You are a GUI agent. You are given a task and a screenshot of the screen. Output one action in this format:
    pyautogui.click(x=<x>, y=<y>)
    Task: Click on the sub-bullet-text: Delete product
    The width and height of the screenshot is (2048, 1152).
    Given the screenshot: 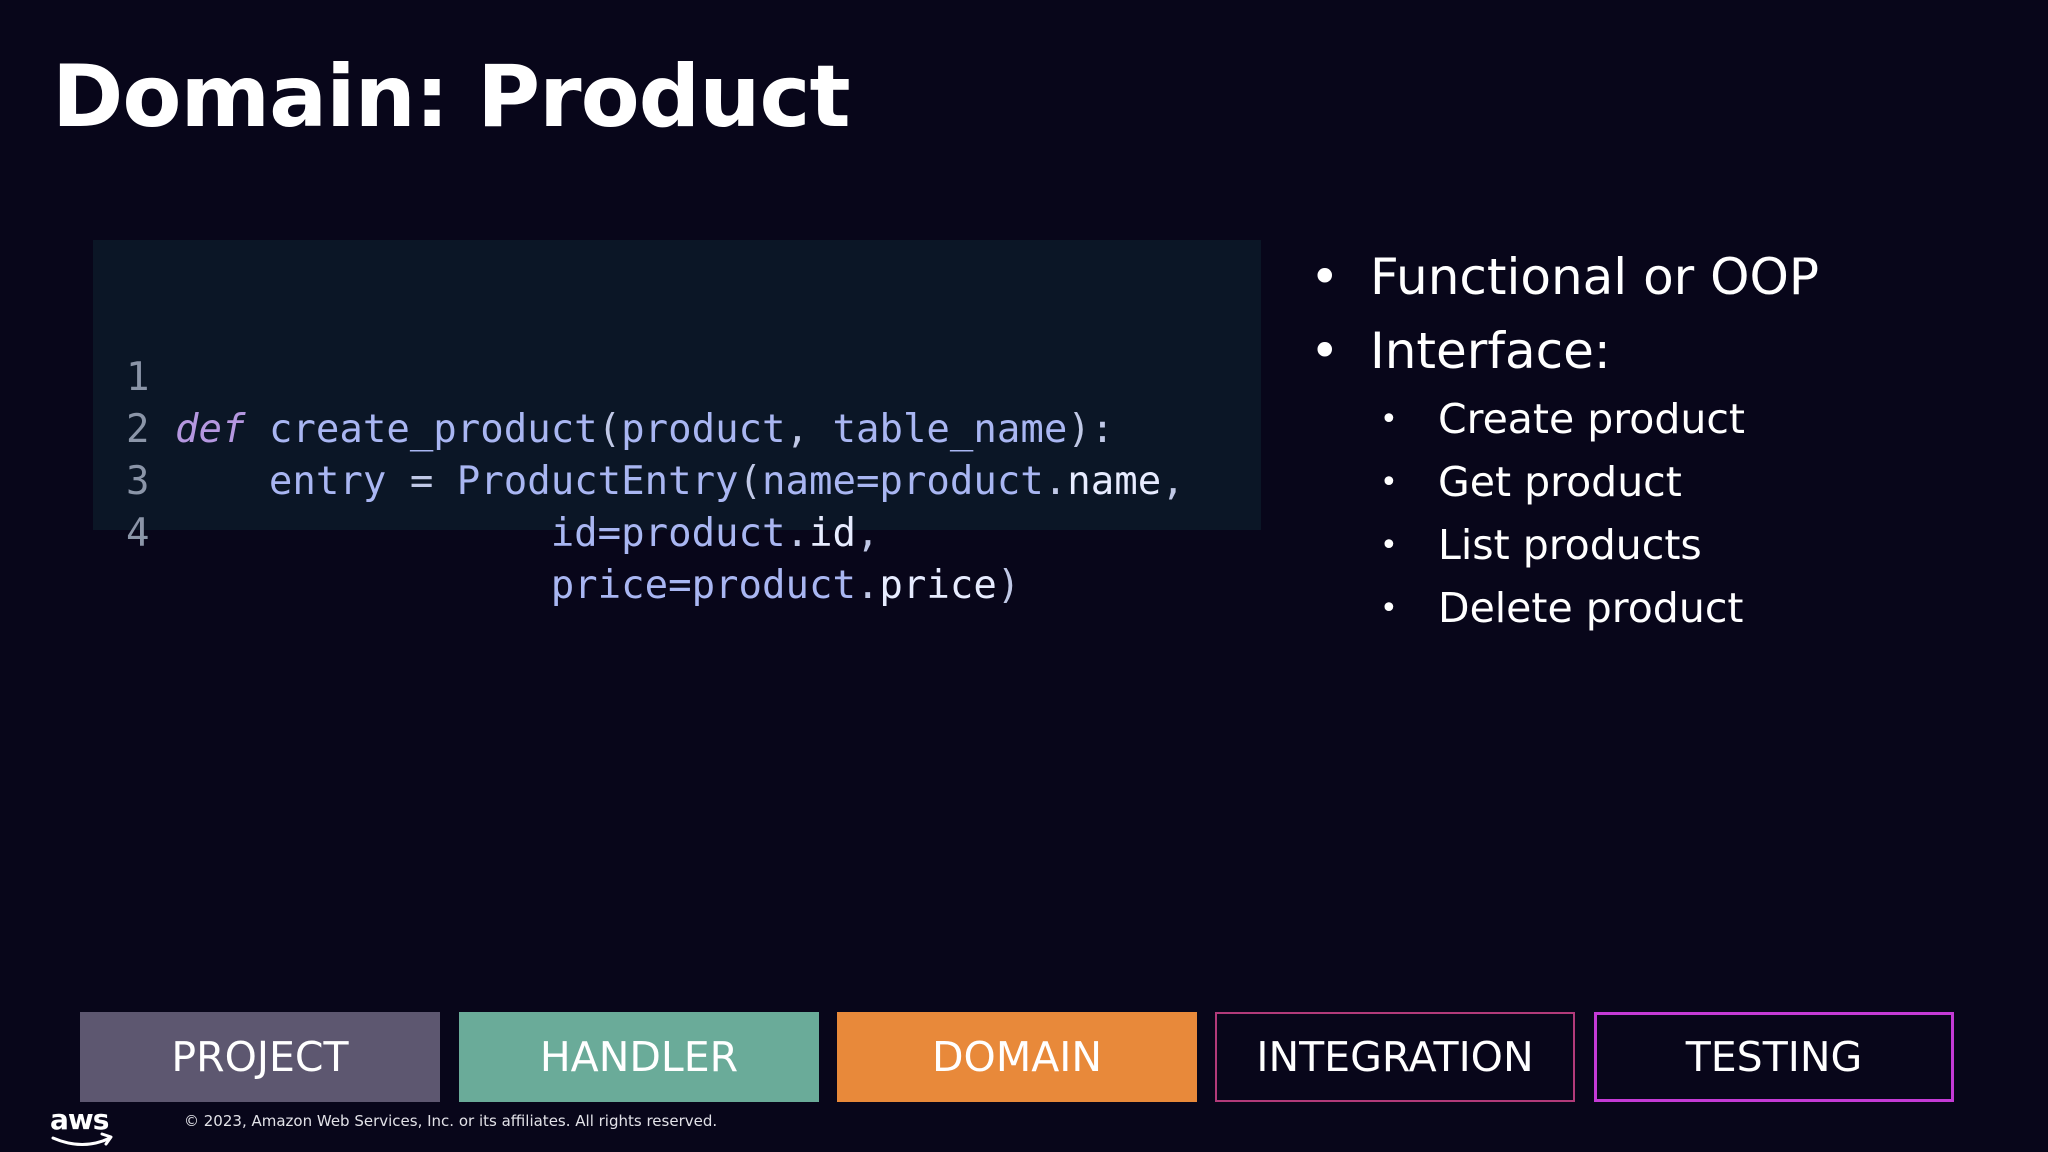 What is the action you would take?
    pyautogui.click(x=1591, y=608)
    